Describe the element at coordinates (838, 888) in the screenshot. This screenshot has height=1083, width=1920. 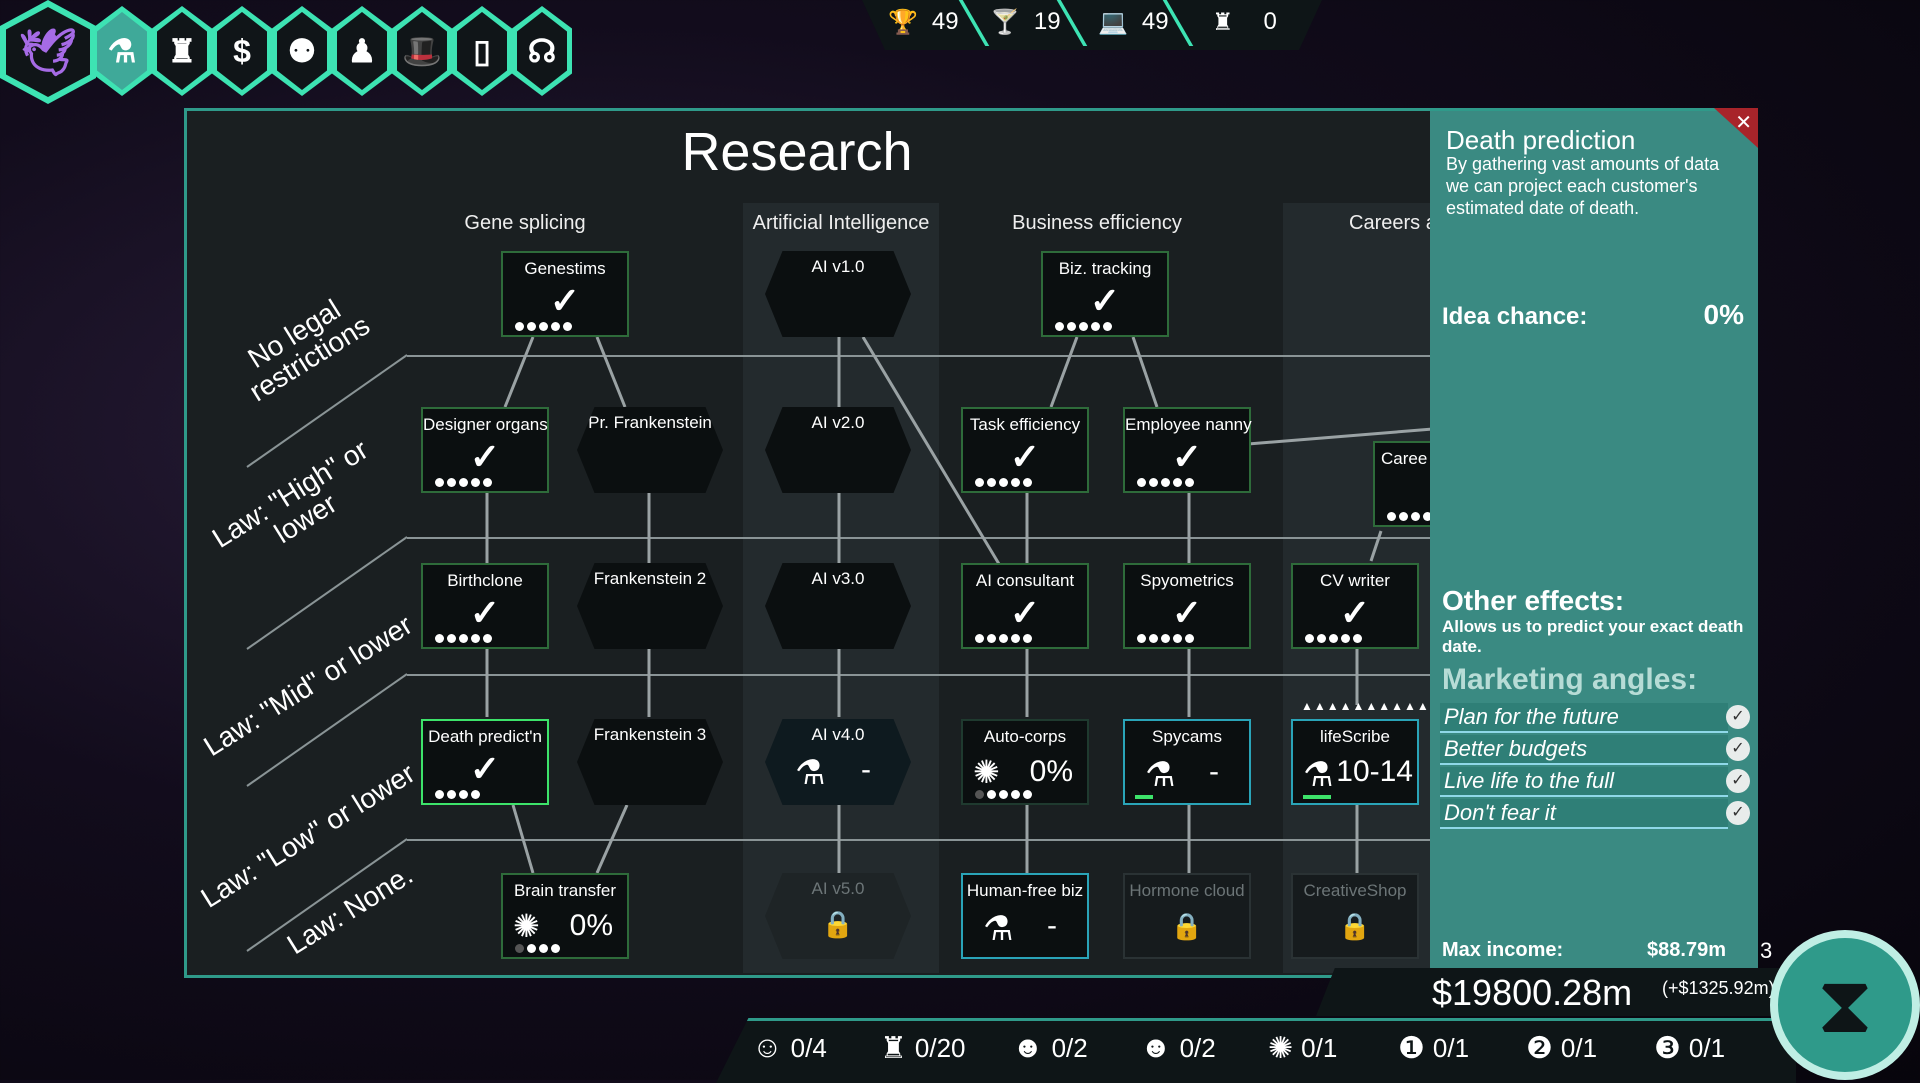
I see `node-name: AI v5.0` at that location.